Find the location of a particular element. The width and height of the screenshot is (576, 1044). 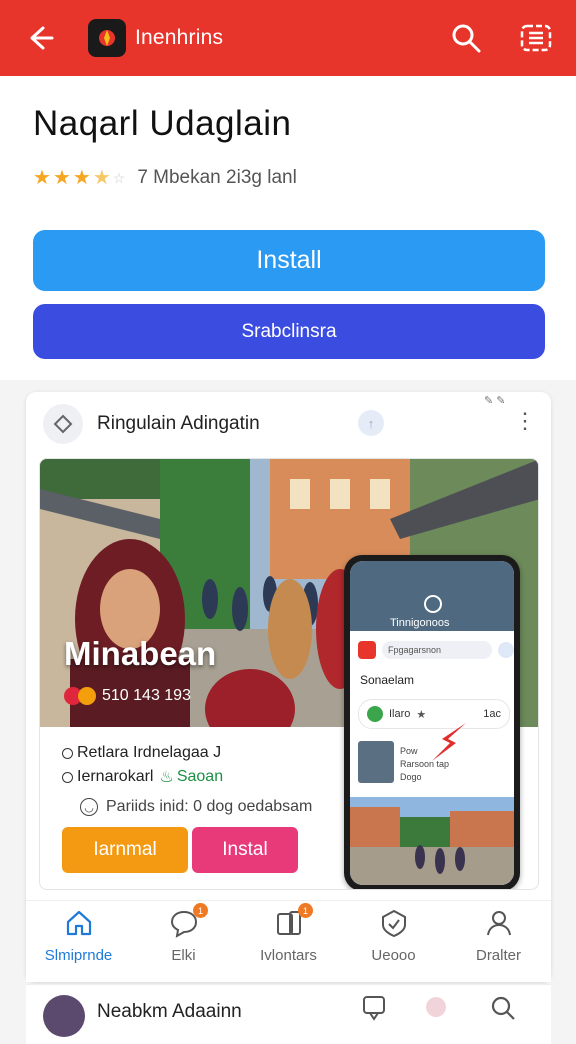

tab-home: Slmiprnde is located at coordinates (78, 941).